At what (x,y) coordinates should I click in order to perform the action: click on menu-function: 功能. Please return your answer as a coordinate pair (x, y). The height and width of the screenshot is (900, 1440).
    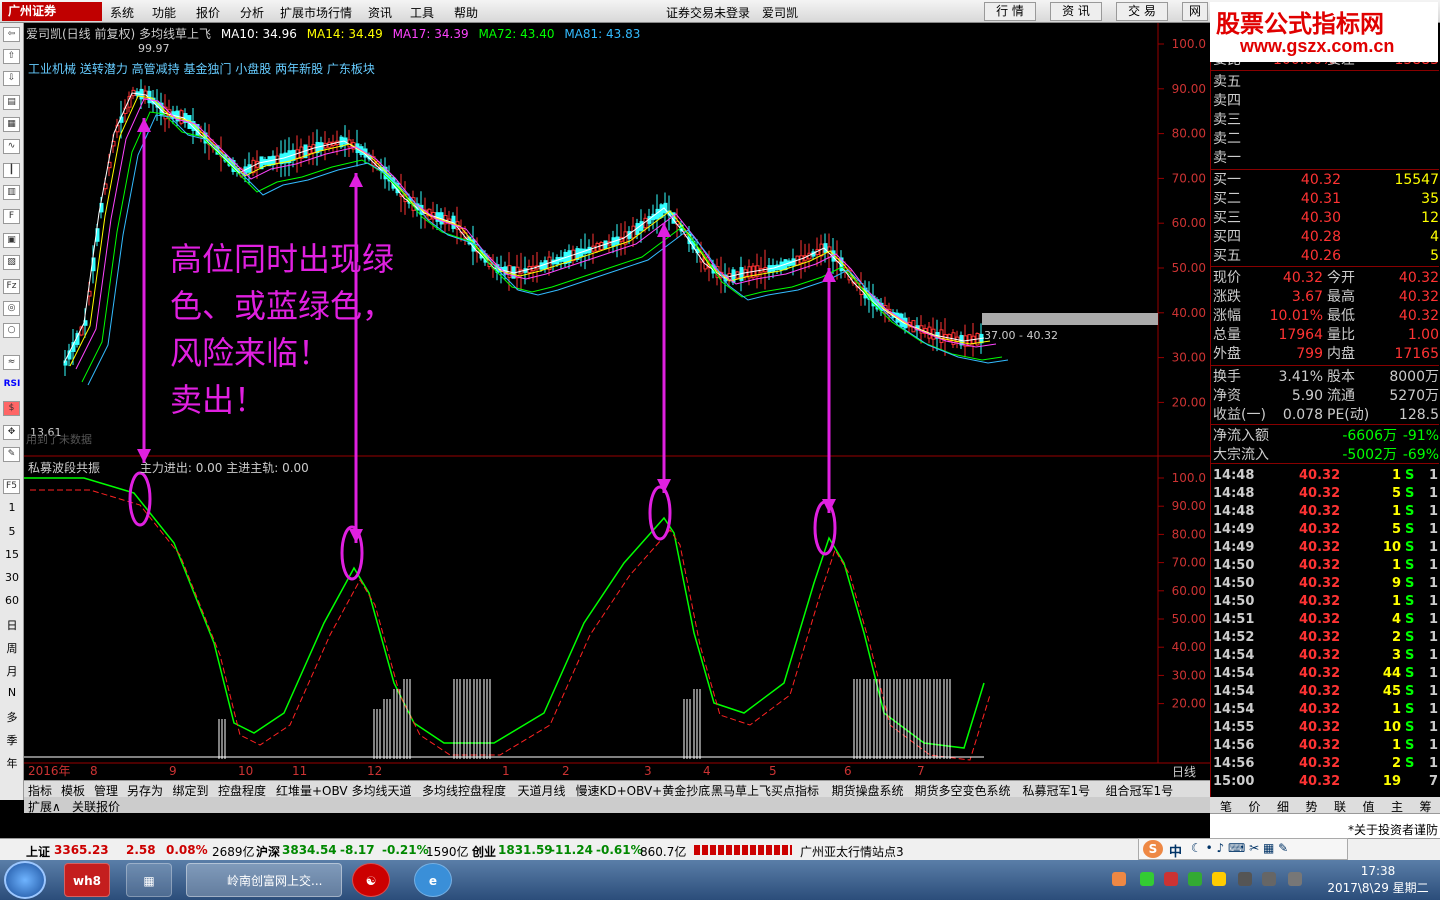
    Looking at the image, I should click on (164, 12).